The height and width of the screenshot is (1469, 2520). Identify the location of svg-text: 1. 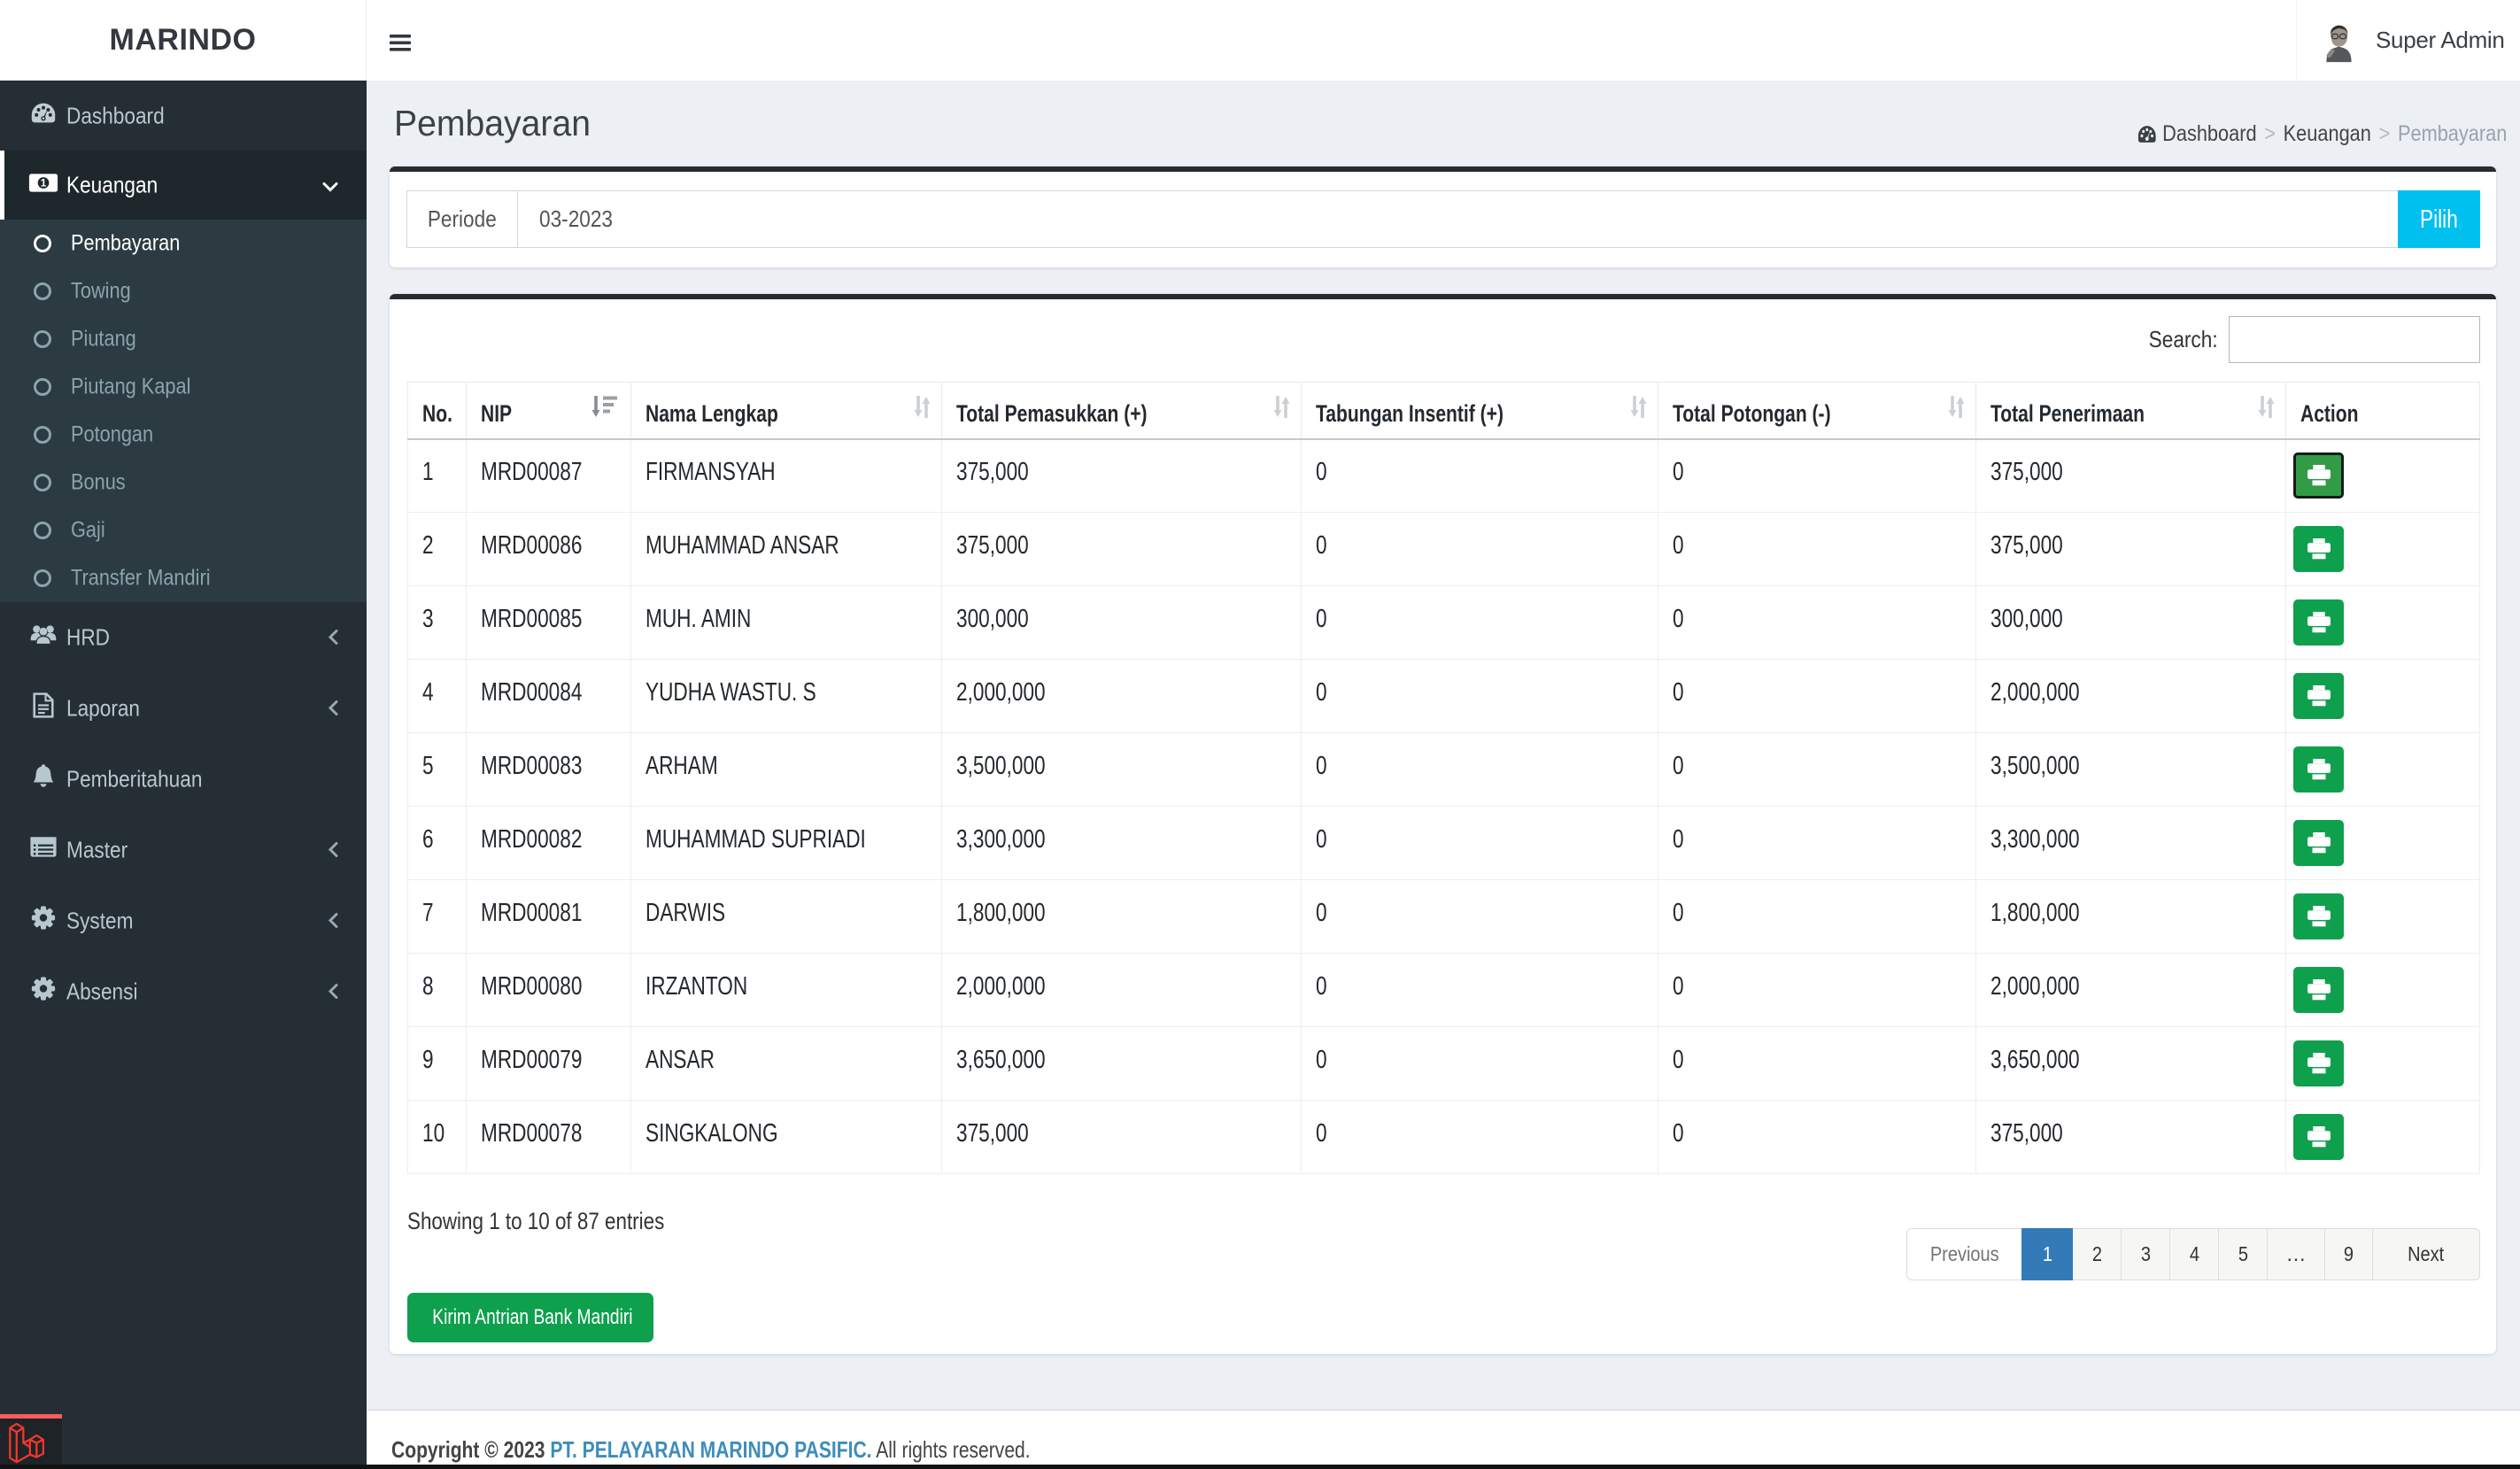
(44, 183).